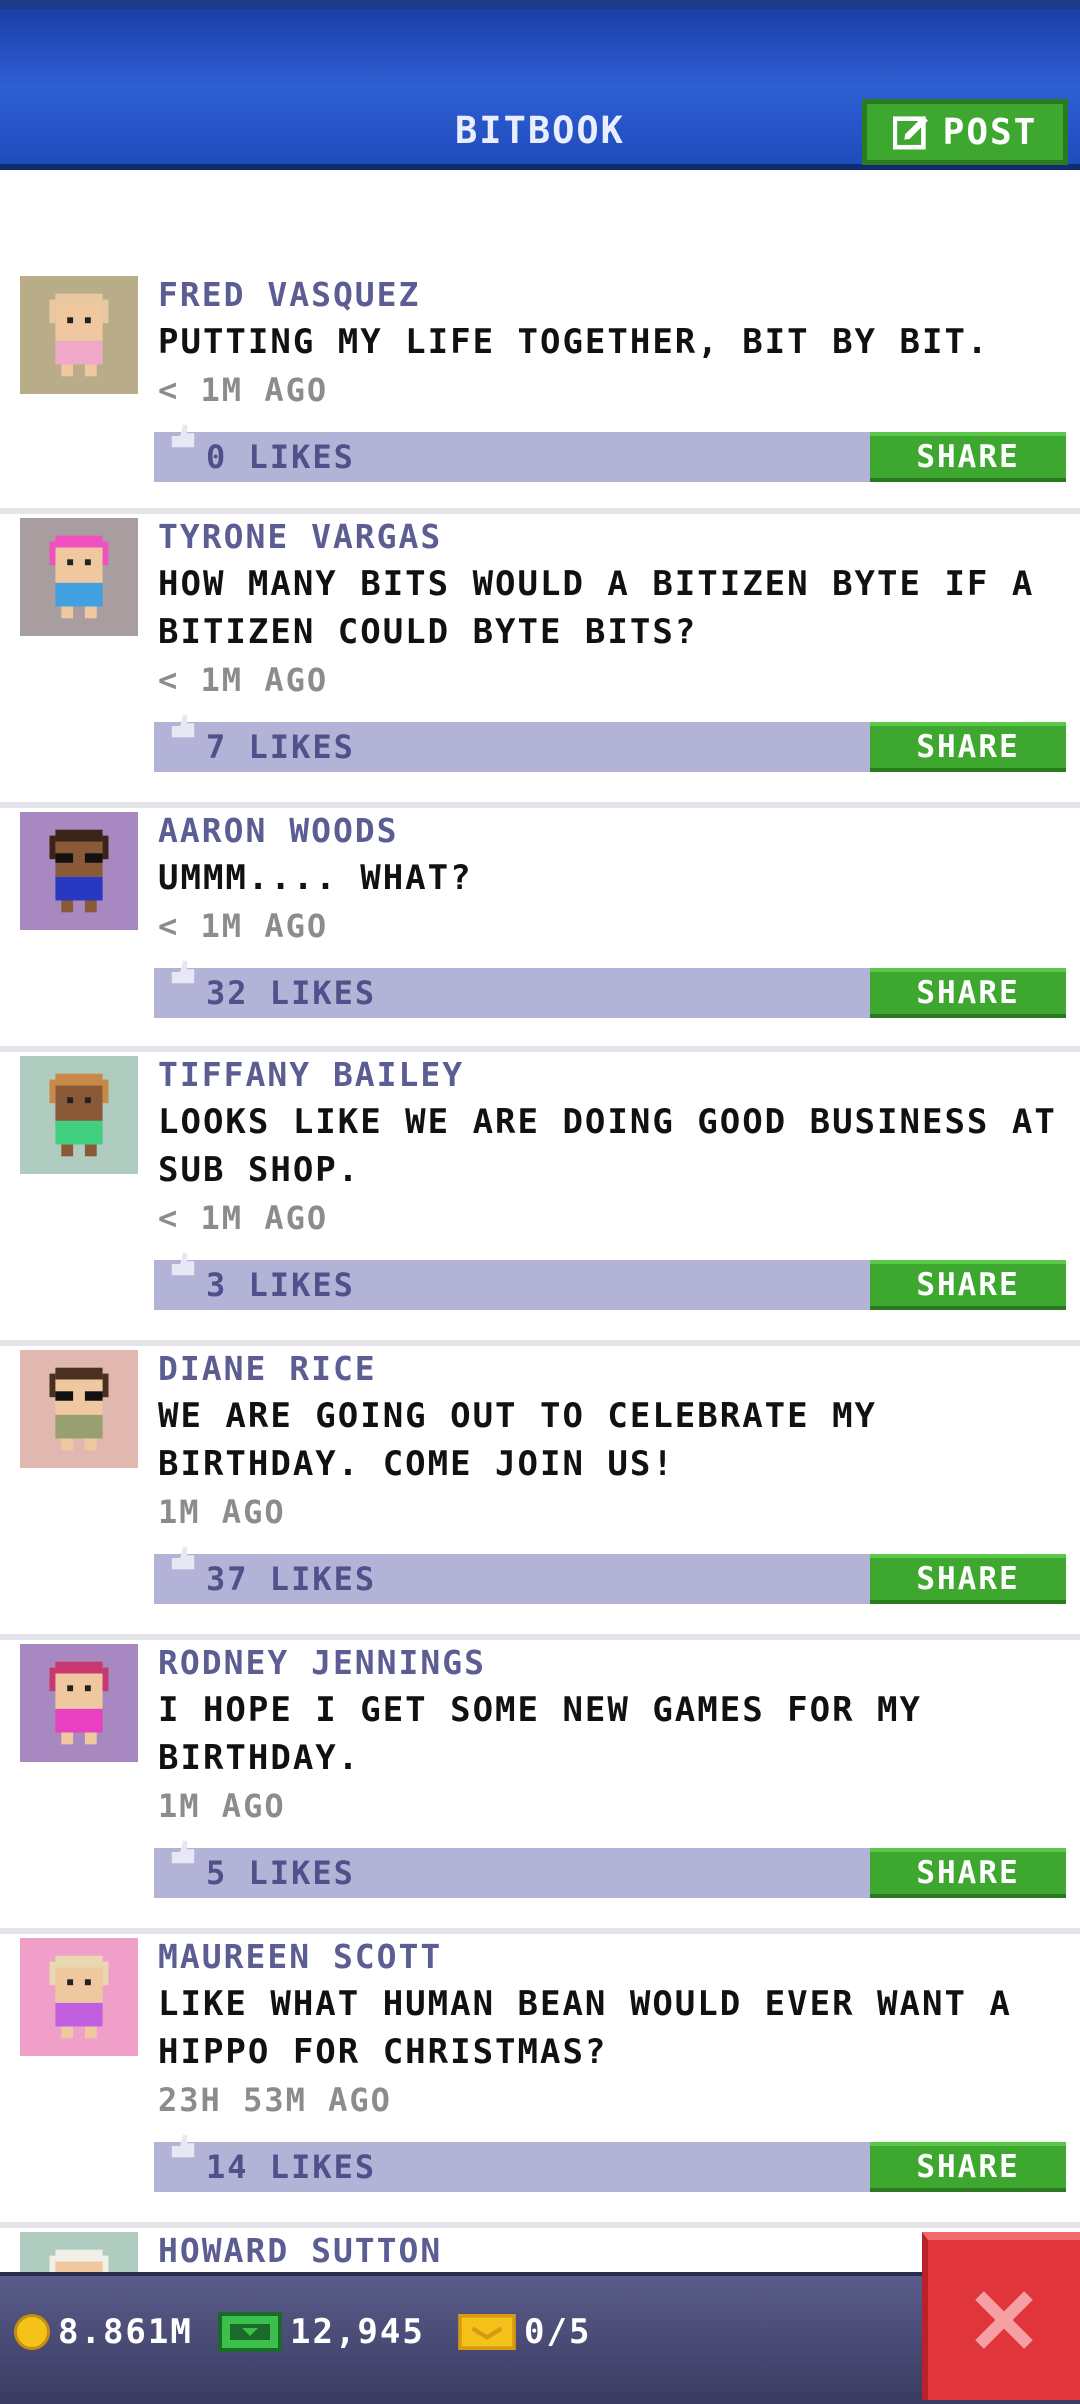 Image resolution: width=1080 pixels, height=2404 pixels. I want to click on post-message: UMMM.... WHAT?, so click(315, 878).